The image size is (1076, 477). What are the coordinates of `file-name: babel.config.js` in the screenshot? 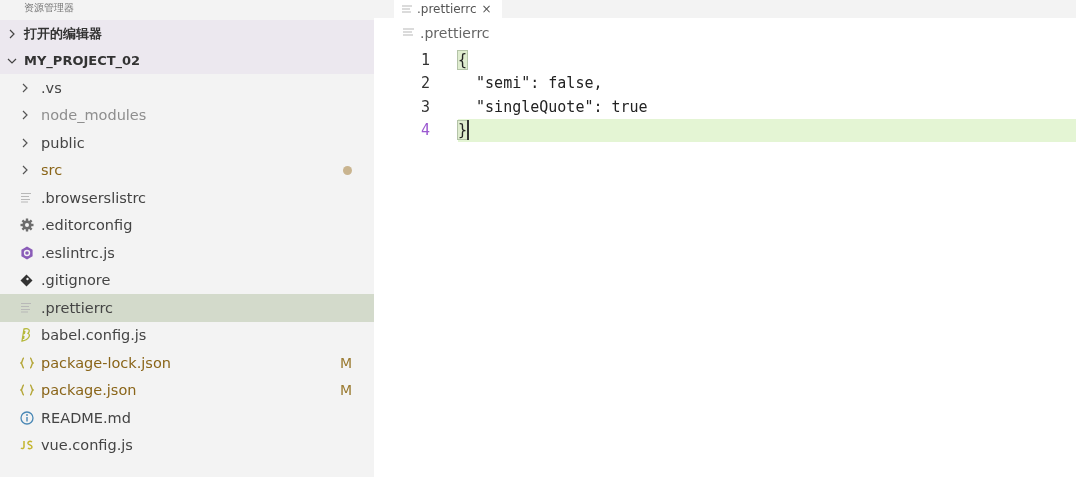 It's located at (94, 335).